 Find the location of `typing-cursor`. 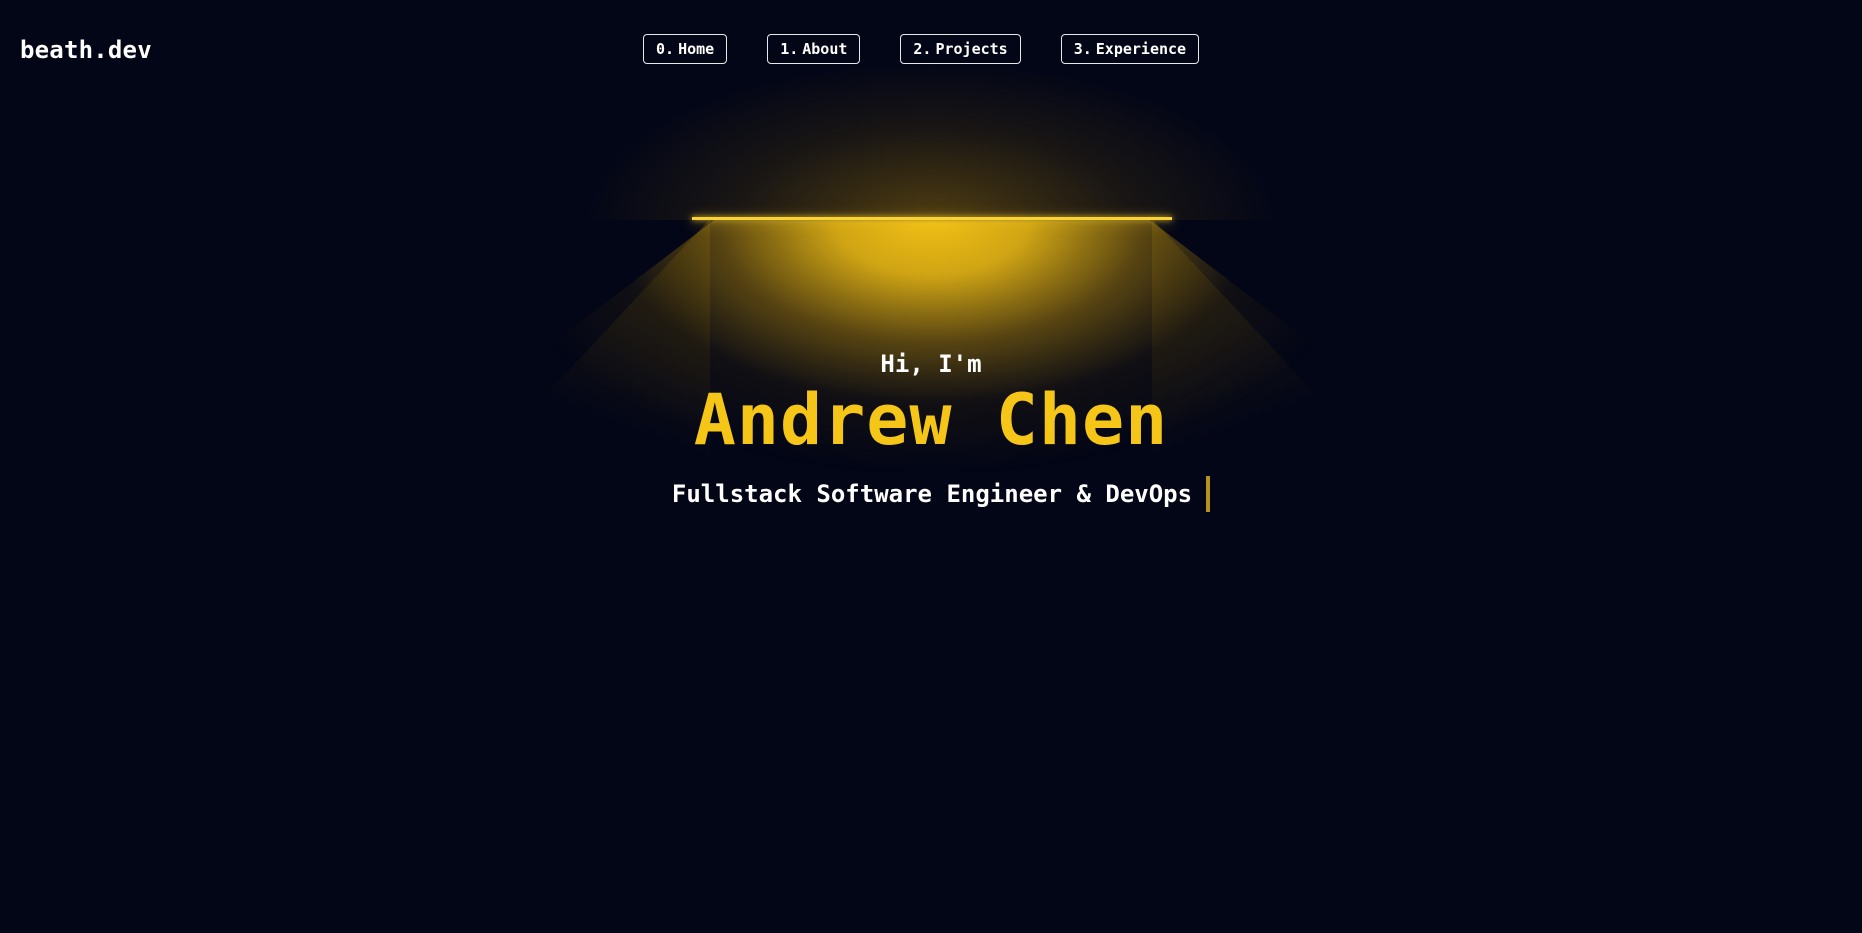

typing-cursor is located at coordinates (1208, 494).